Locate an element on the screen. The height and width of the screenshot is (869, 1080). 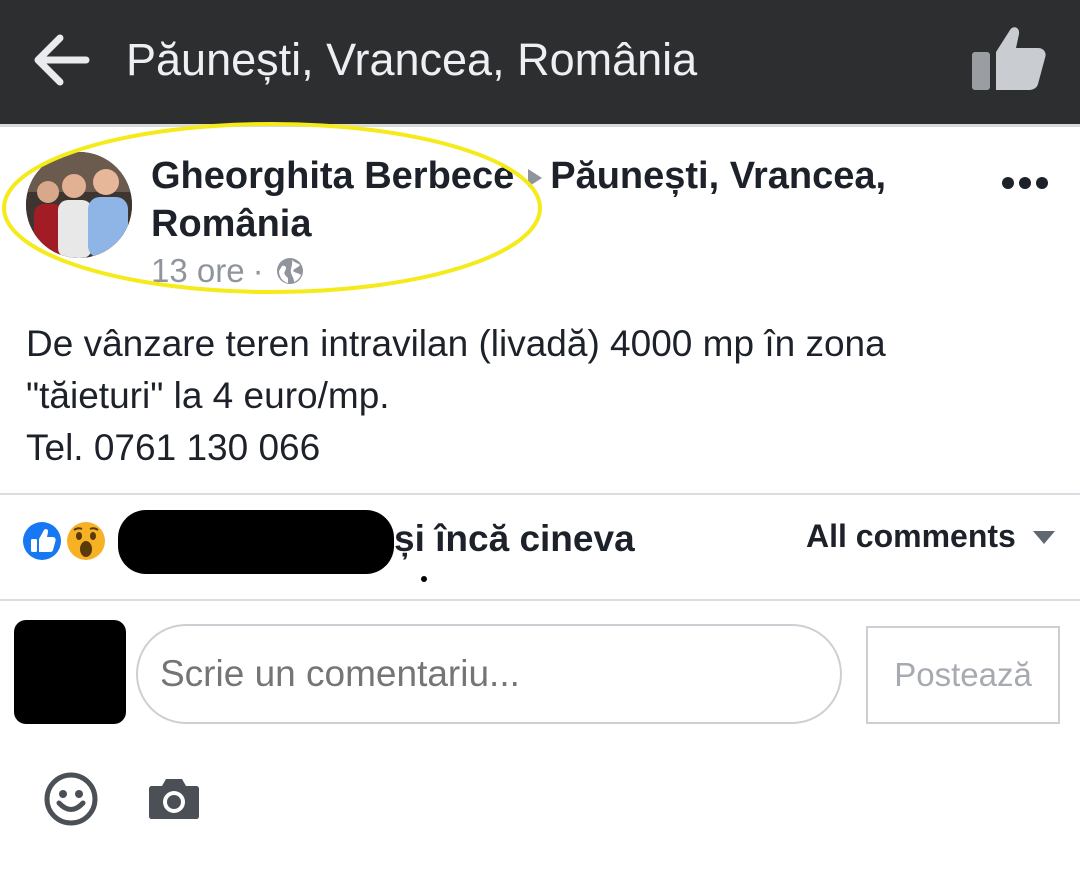
redacted-names is located at coordinates (256, 542).